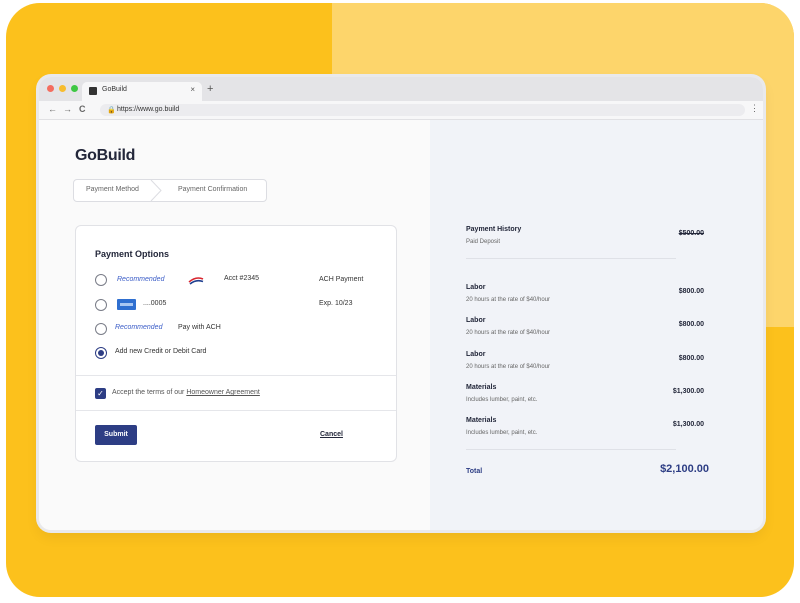 The image size is (800, 603). Describe the element at coordinates (100, 393) in the screenshot. I see `terms-checkbox: ✓` at that location.